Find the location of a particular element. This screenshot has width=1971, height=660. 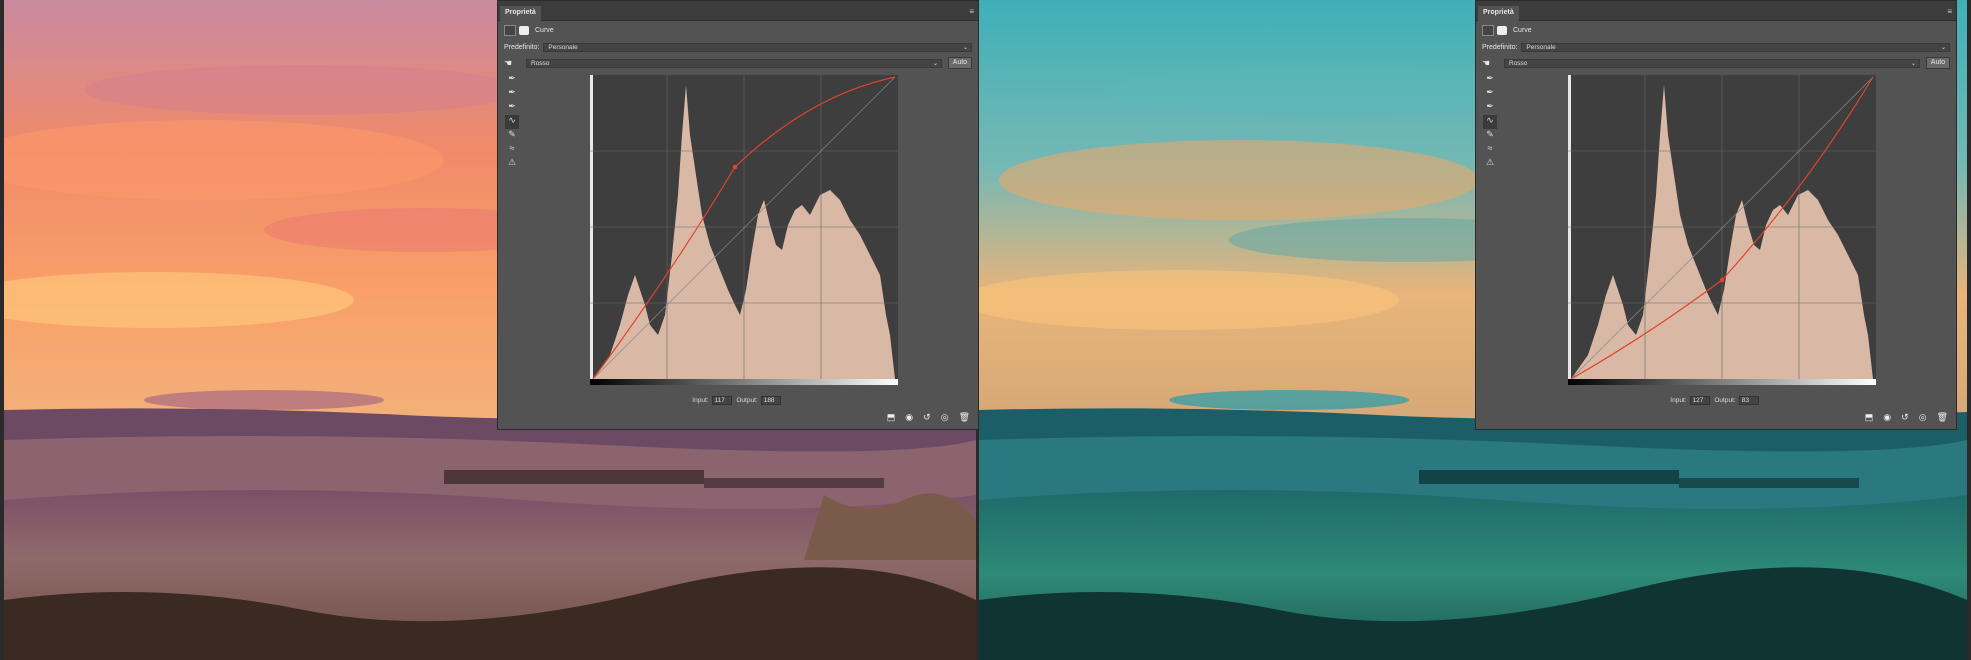

input-output-row: Input: 117 Output: 188 is located at coordinates (738, 400).